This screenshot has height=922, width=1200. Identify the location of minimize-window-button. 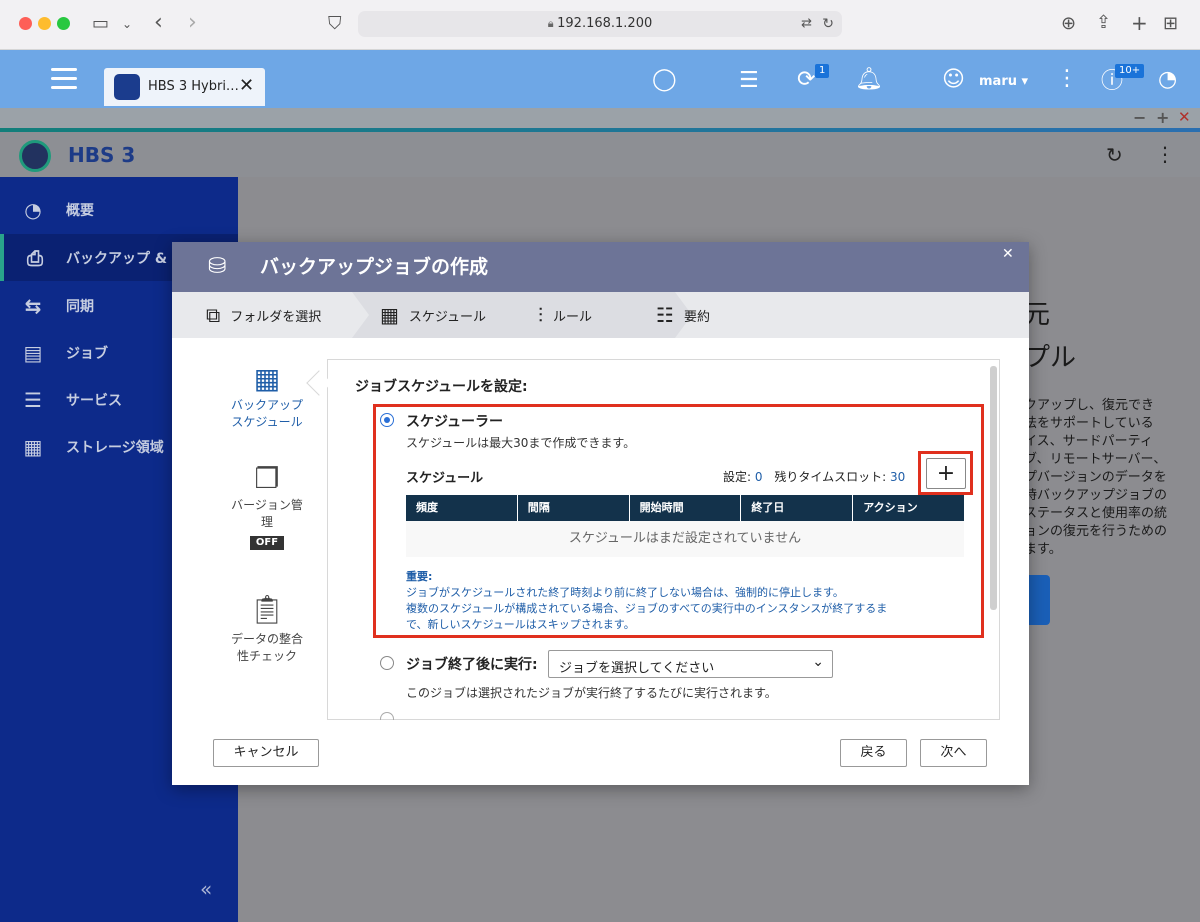
(44, 23).